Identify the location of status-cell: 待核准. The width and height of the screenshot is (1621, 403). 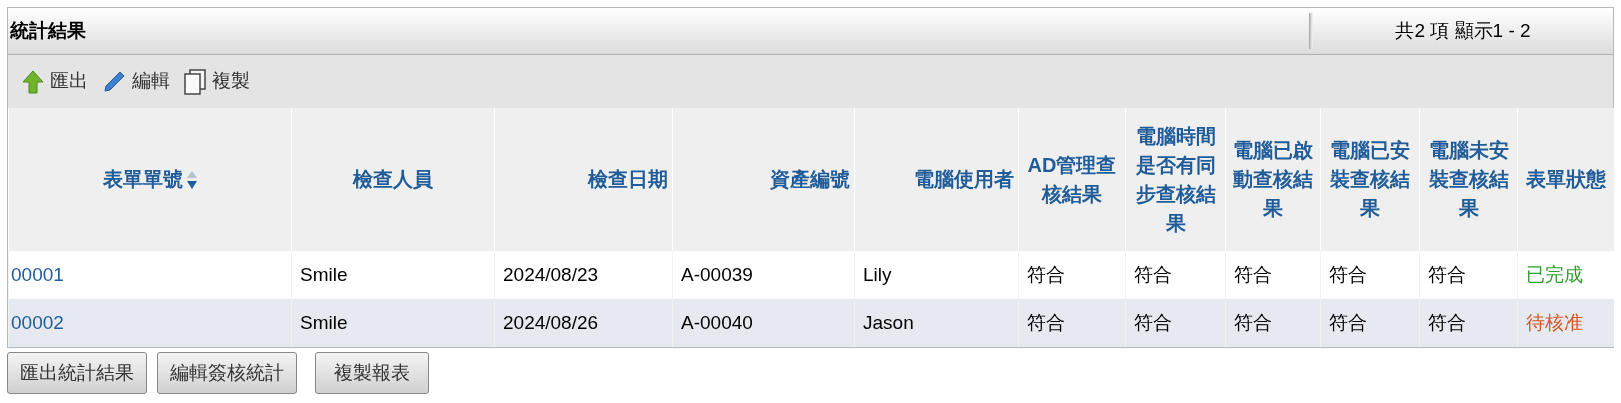
(1565, 323).